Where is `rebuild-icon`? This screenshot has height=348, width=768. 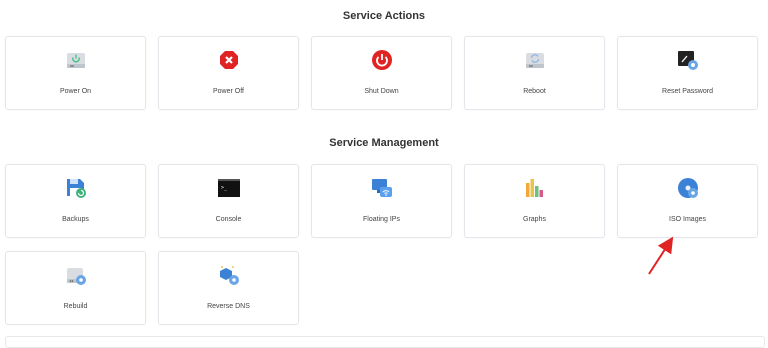 rebuild-icon is located at coordinates (76, 276).